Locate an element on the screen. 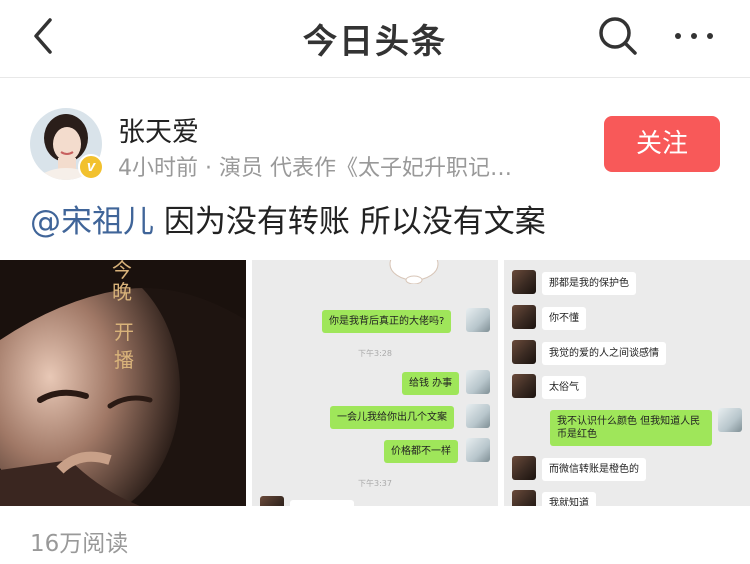 This screenshot has height=564, width=750. post-image-1: 今 晚 开 播 is located at coordinates (123, 383).